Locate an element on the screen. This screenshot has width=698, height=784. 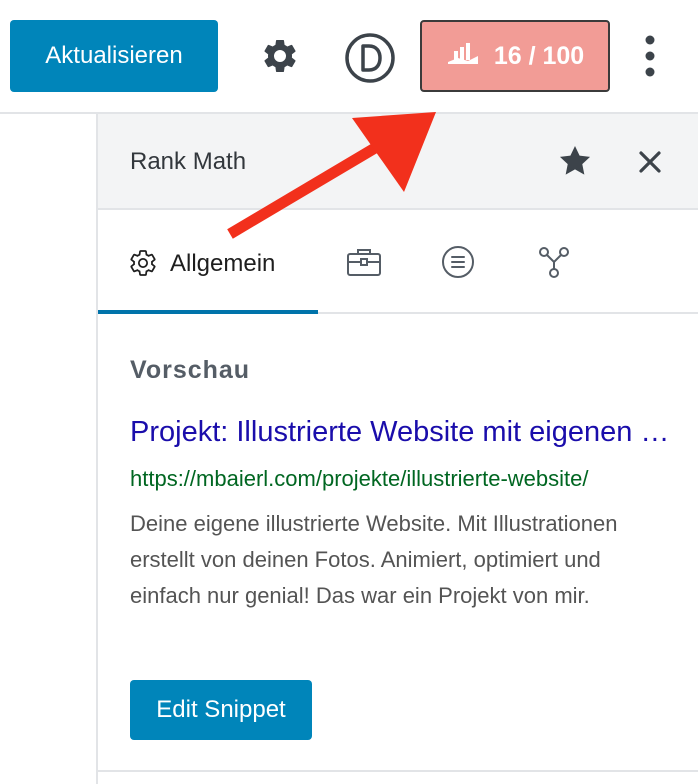
preview-heading: Vorschau is located at coordinates (190, 370).